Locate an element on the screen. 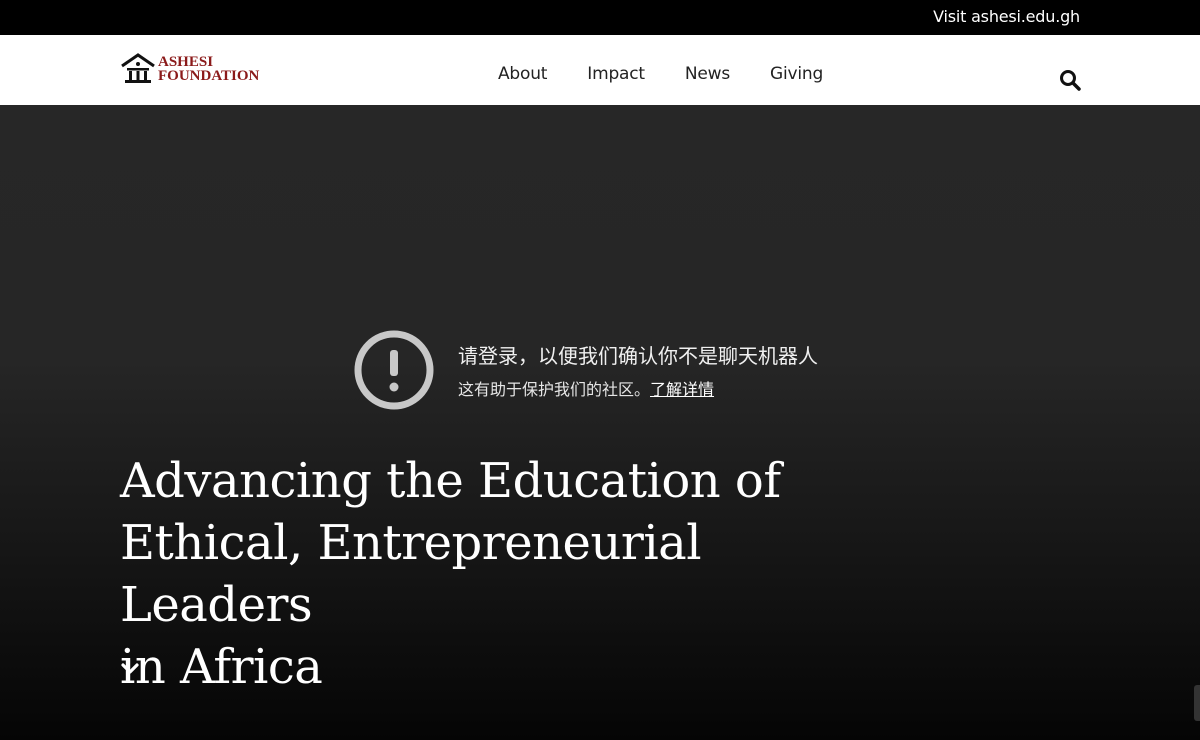 This screenshot has width=1200, height=740. search-icon is located at coordinates (1070, 80).